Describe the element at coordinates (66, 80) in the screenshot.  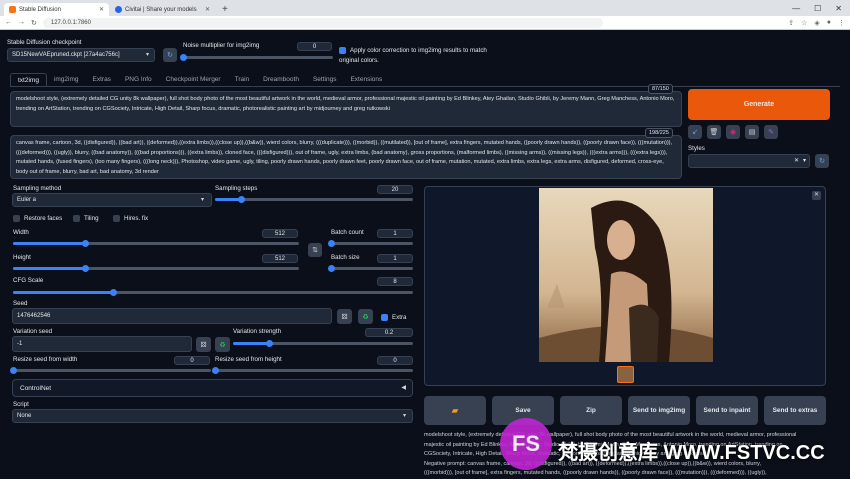
I see `tab-img2img: img2img` at that location.